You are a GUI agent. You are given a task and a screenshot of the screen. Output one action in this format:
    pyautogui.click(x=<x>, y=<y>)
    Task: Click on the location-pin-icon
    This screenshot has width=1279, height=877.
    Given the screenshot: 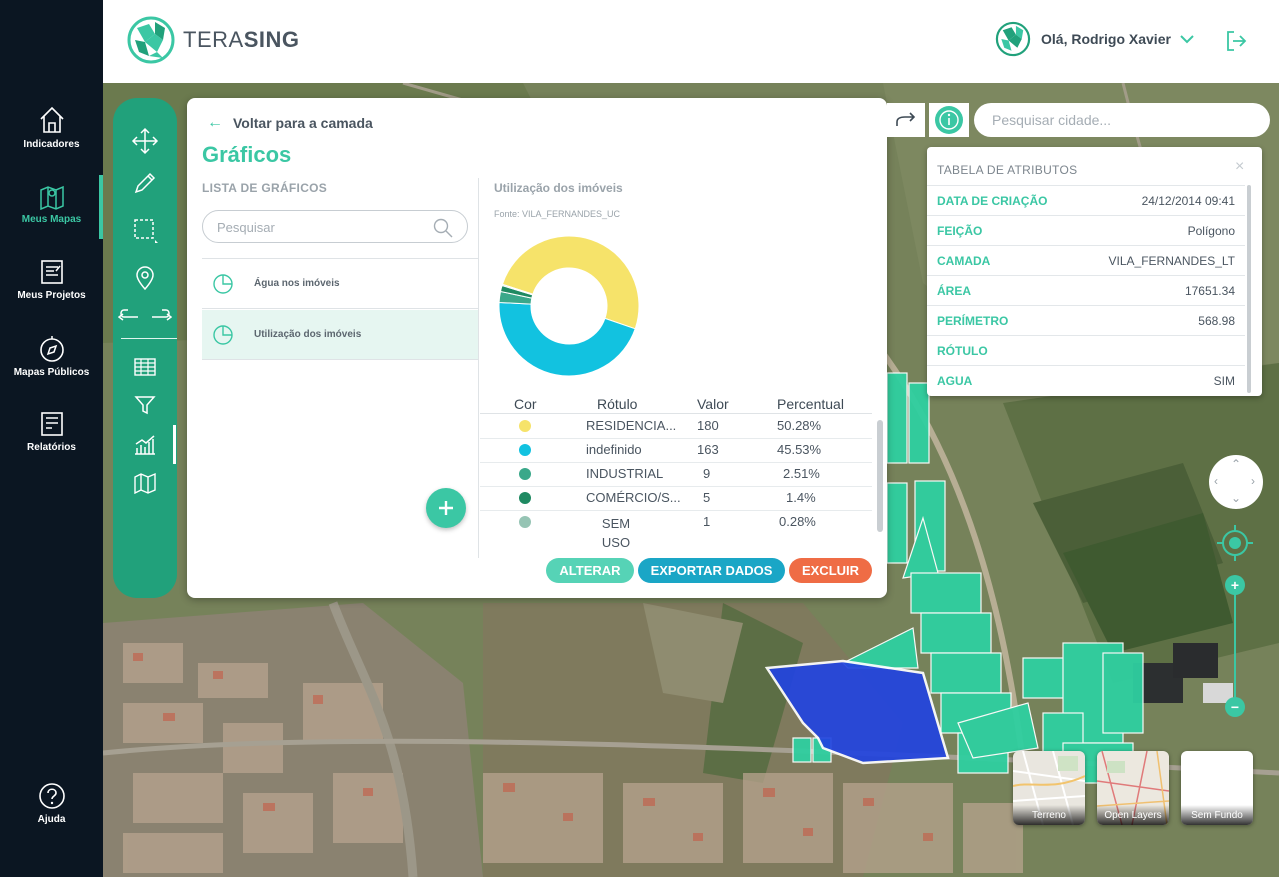 What is the action you would take?
    pyautogui.click(x=145, y=278)
    